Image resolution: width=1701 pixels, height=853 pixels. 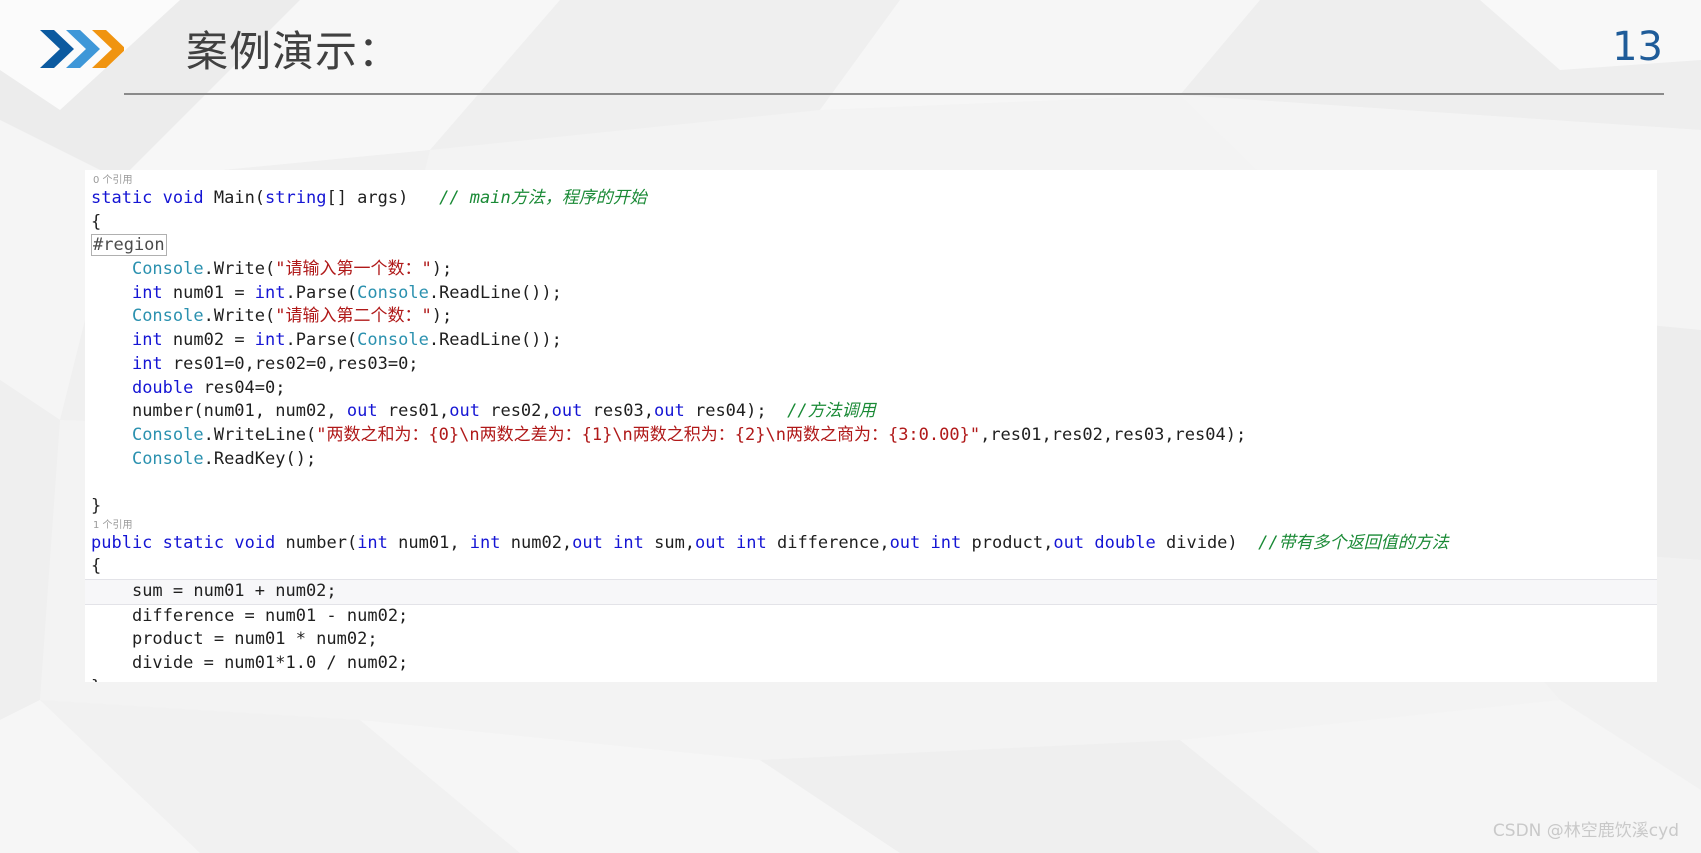 I want to click on code-line: difference = num01 - num02;, so click(x=871, y=617).